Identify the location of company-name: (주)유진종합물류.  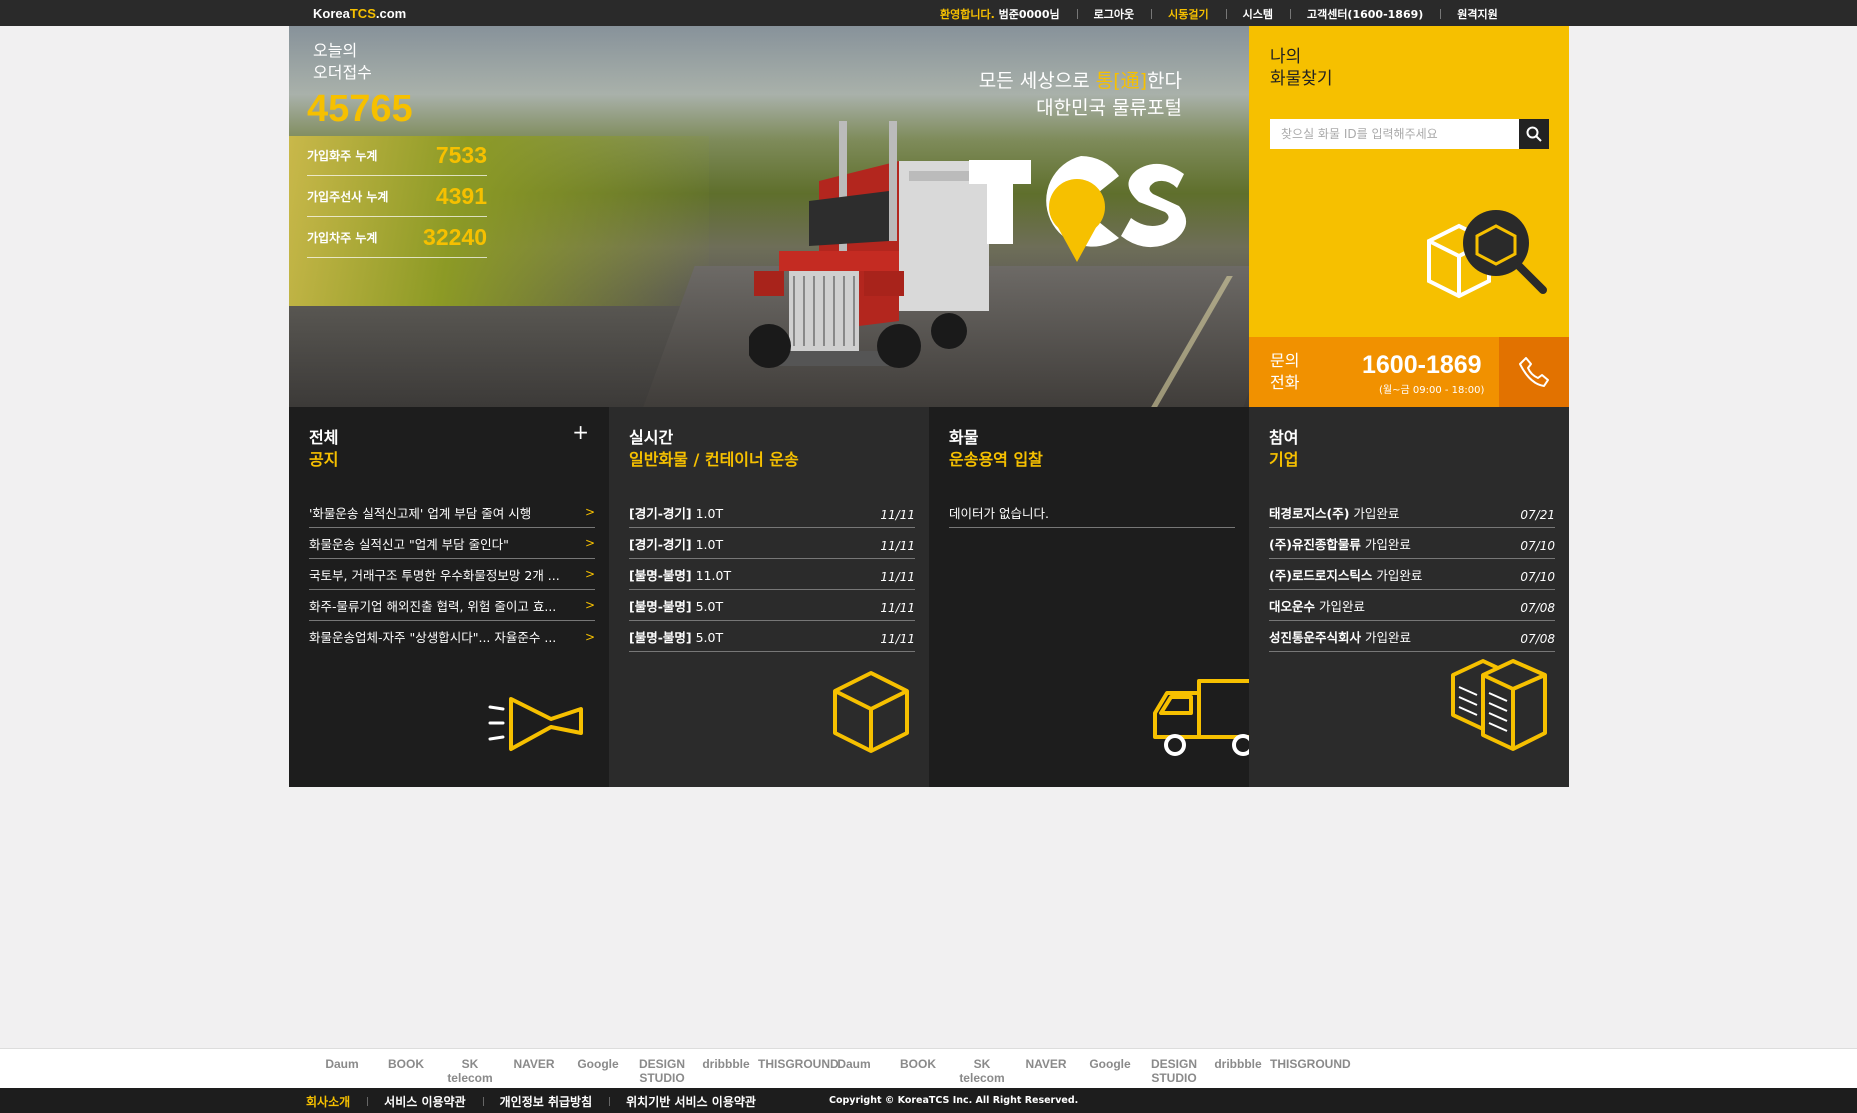
(1315, 544).